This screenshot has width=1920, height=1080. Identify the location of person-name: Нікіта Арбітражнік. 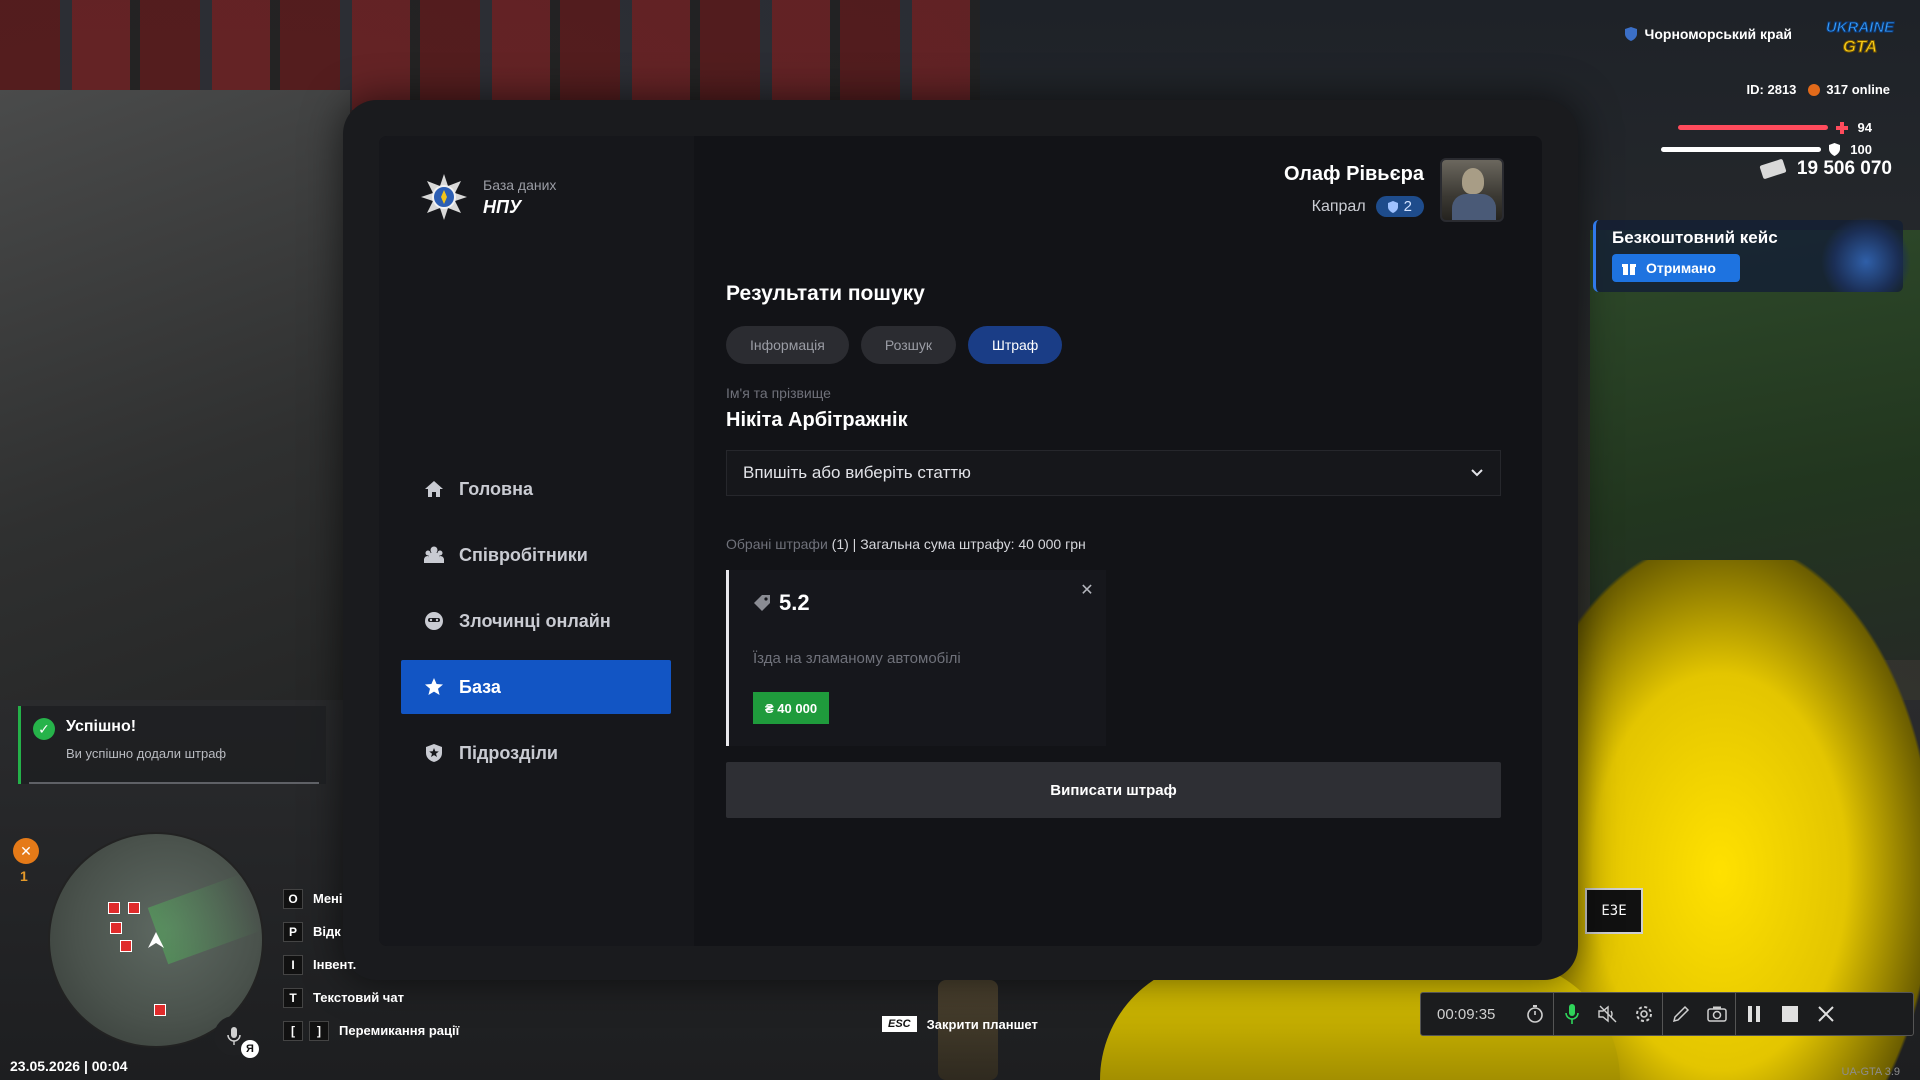
(817, 420).